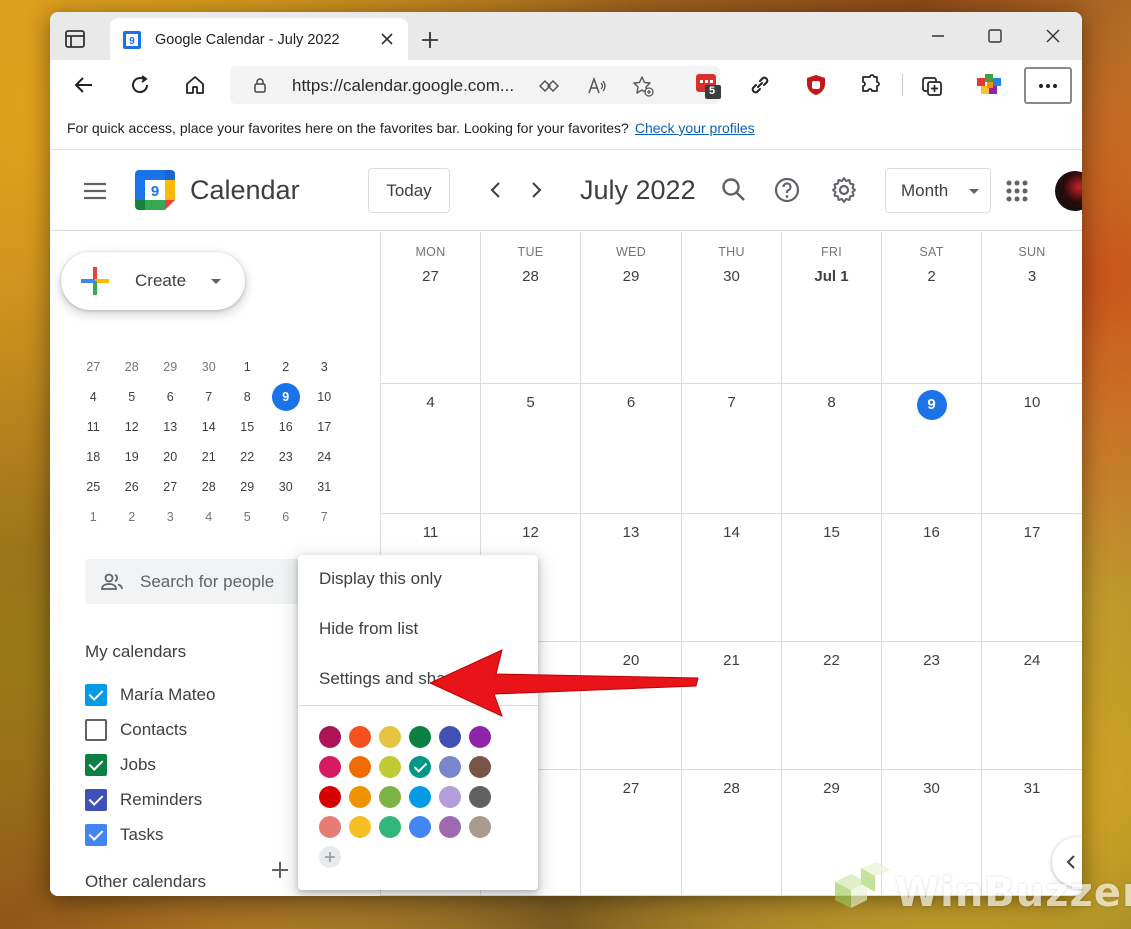 The width and height of the screenshot is (1131, 929). Describe the element at coordinates (132, 367) in the screenshot. I see `mini-calendar-day: 28` at that location.